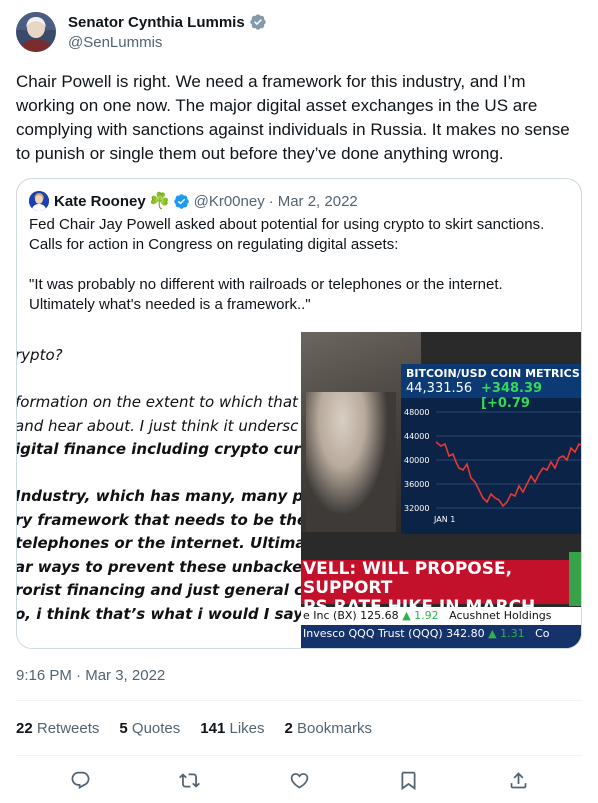  What do you see at coordinates (181, 201) in the screenshot?
I see `quoted-verified-badge-icon` at bounding box center [181, 201].